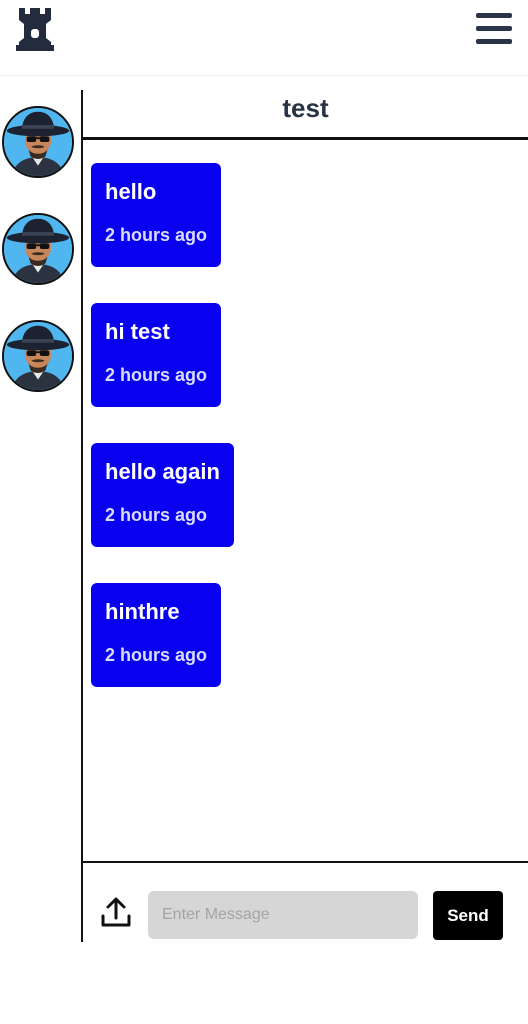  Describe the element at coordinates (494, 29) in the screenshot. I see `hamburger-menu-icon` at that location.